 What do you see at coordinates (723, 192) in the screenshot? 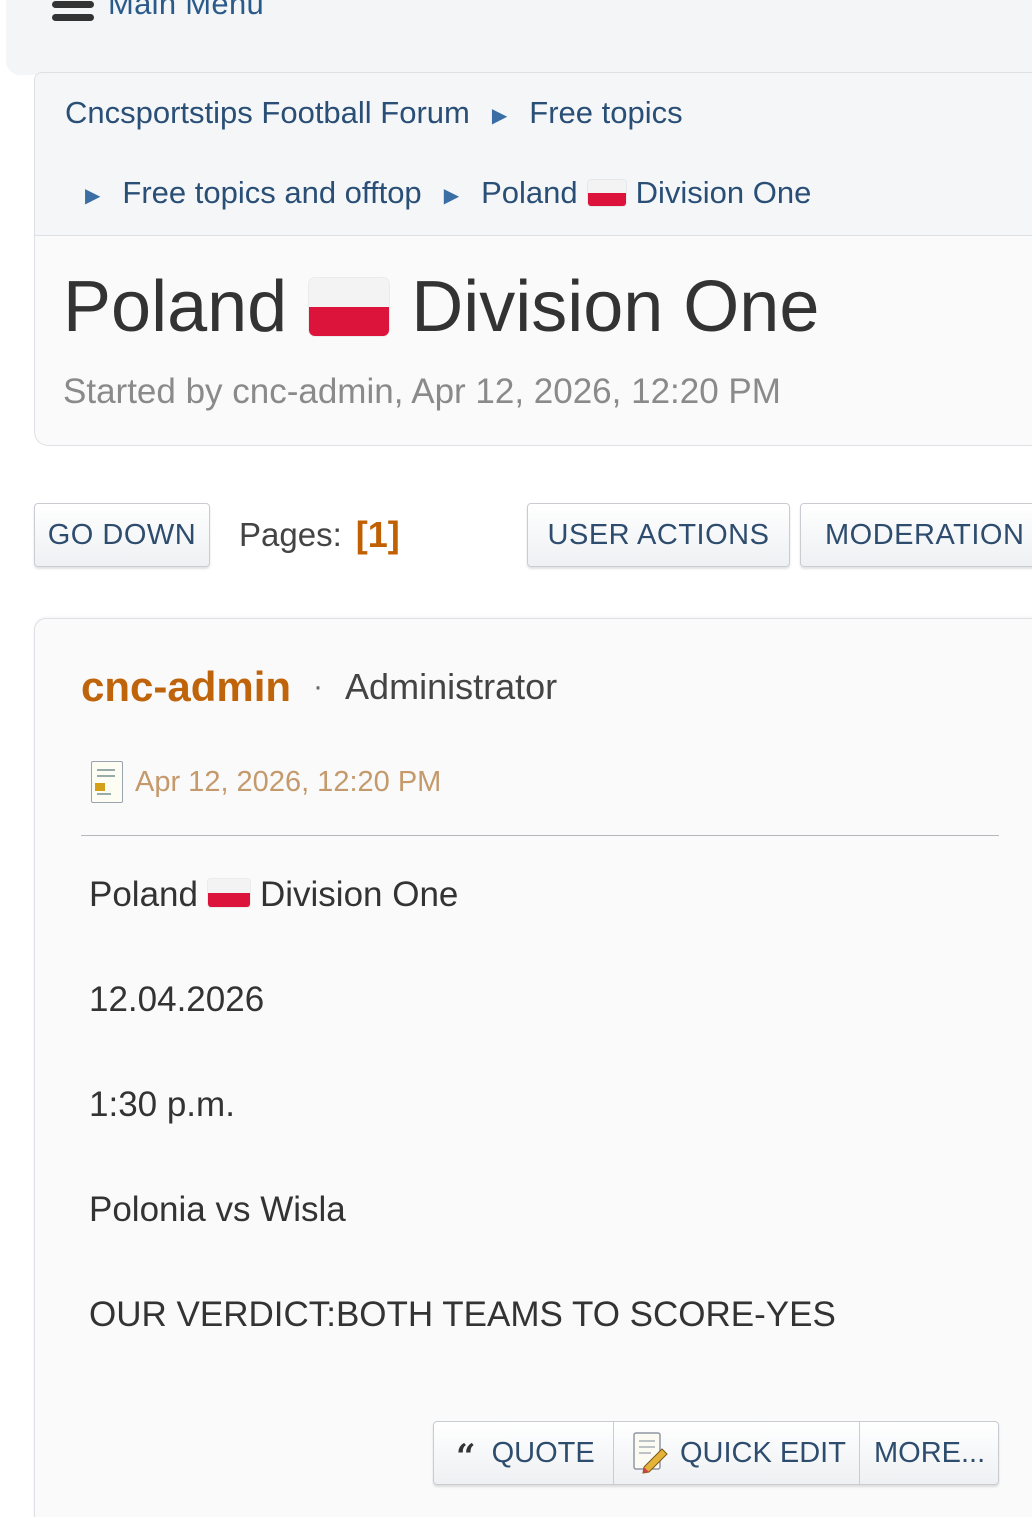
I see `breadcrumb-current-suffix: Division One` at bounding box center [723, 192].